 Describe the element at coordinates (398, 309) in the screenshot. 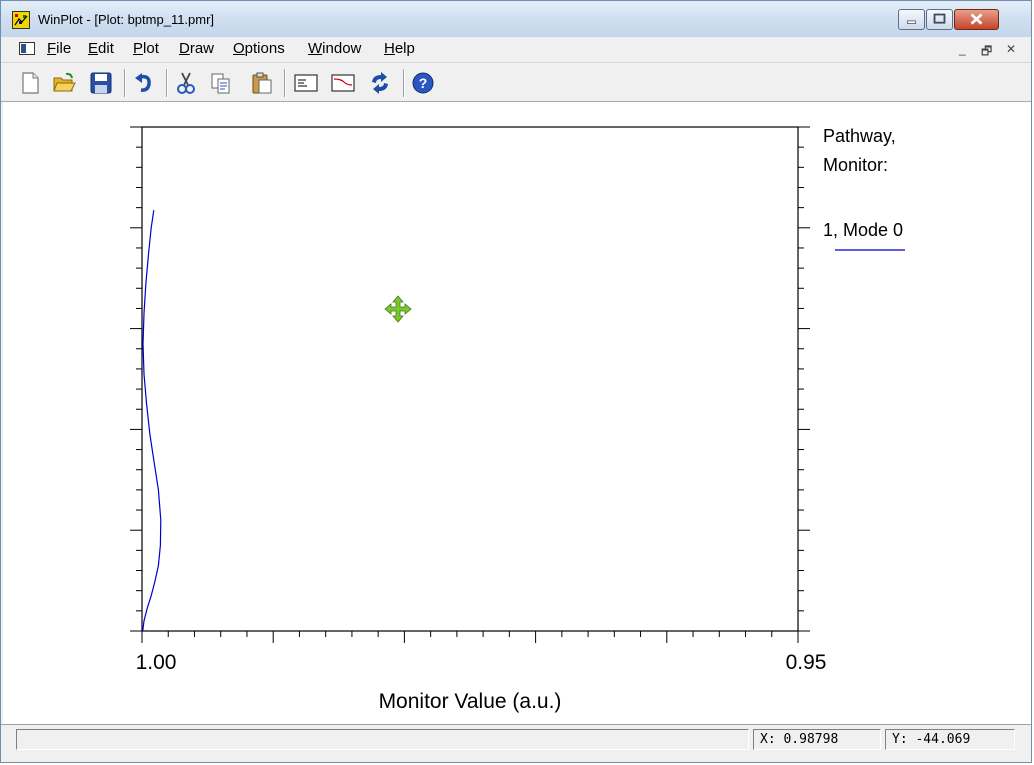

I see `move-cursor-icon` at that location.